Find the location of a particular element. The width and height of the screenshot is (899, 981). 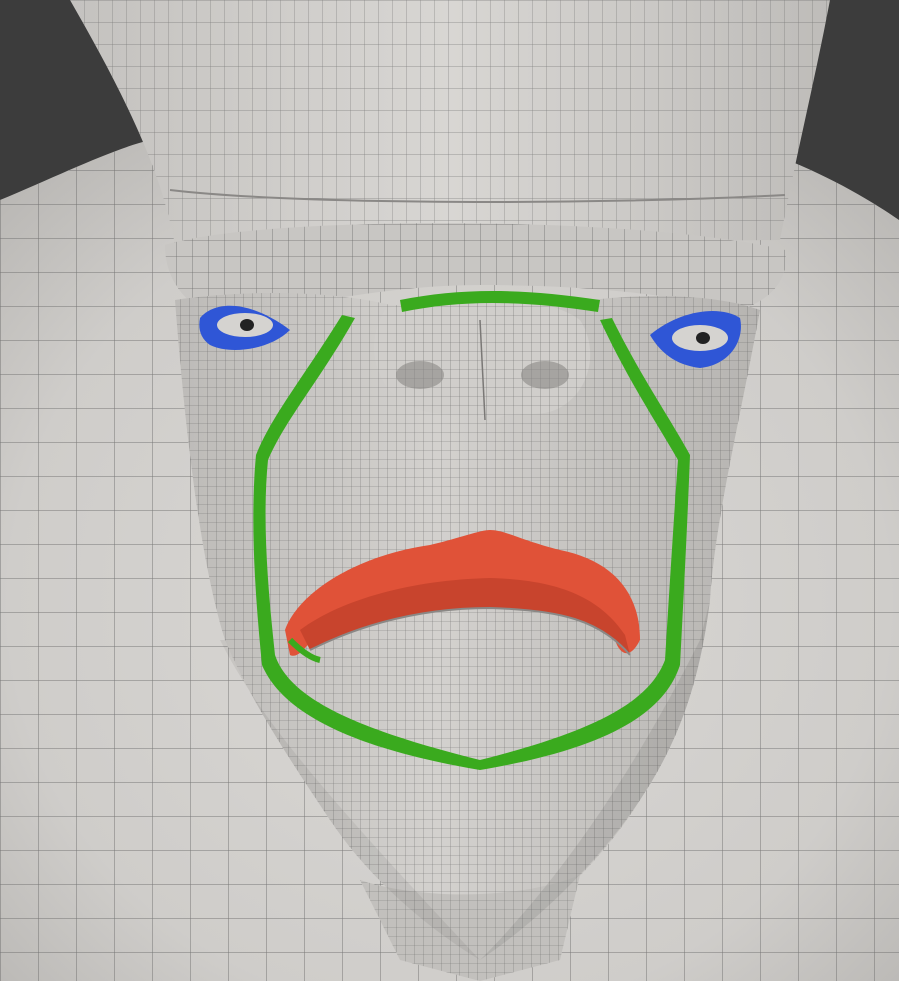

eye-left-pupil is located at coordinates (247, 325).